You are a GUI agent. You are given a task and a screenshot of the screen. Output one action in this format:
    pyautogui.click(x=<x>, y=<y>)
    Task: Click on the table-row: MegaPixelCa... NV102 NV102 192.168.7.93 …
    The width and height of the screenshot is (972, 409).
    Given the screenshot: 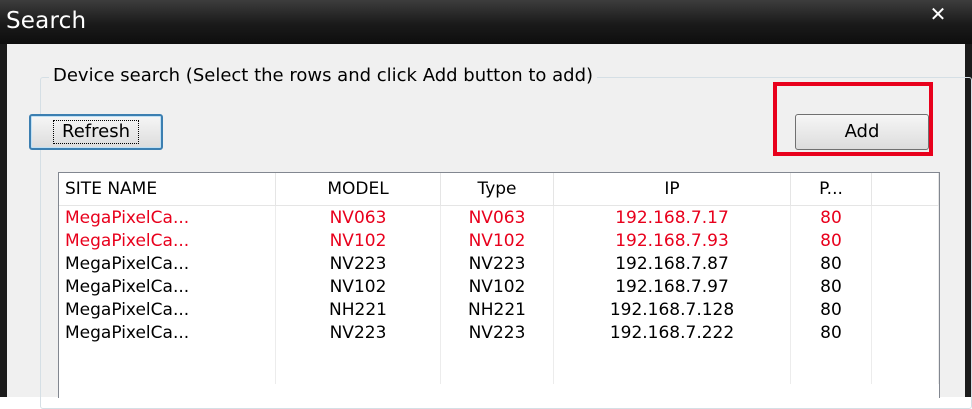 What is the action you would take?
    pyautogui.click(x=499, y=240)
    